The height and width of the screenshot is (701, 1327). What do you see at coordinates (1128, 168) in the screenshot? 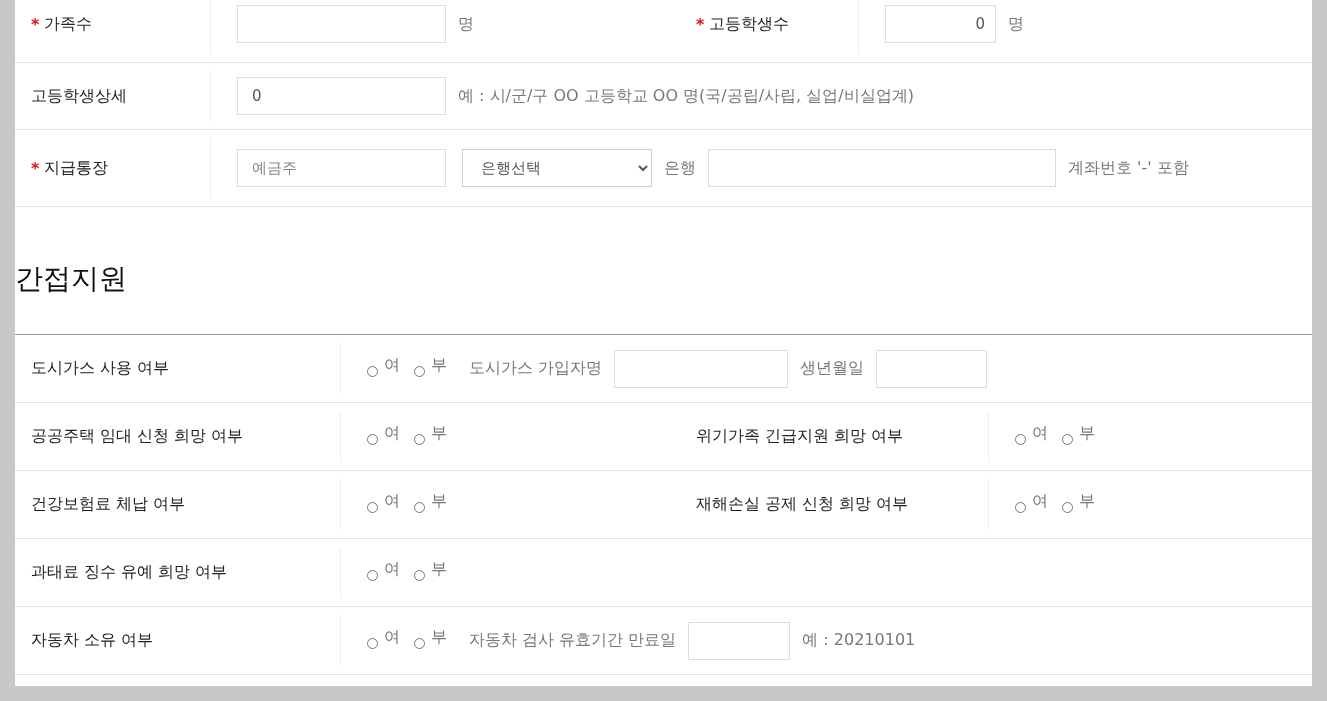
I see `hint-text: 계좌번호 '-' 포함` at bounding box center [1128, 168].